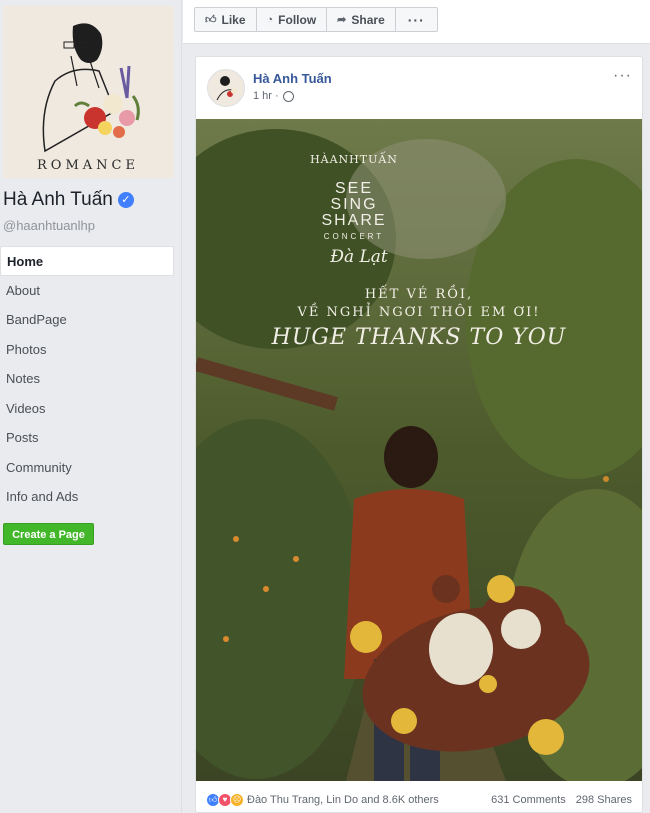 This screenshot has width=650, height=813. I want to click on nav-item-posts: Posts, so click(87, 438).